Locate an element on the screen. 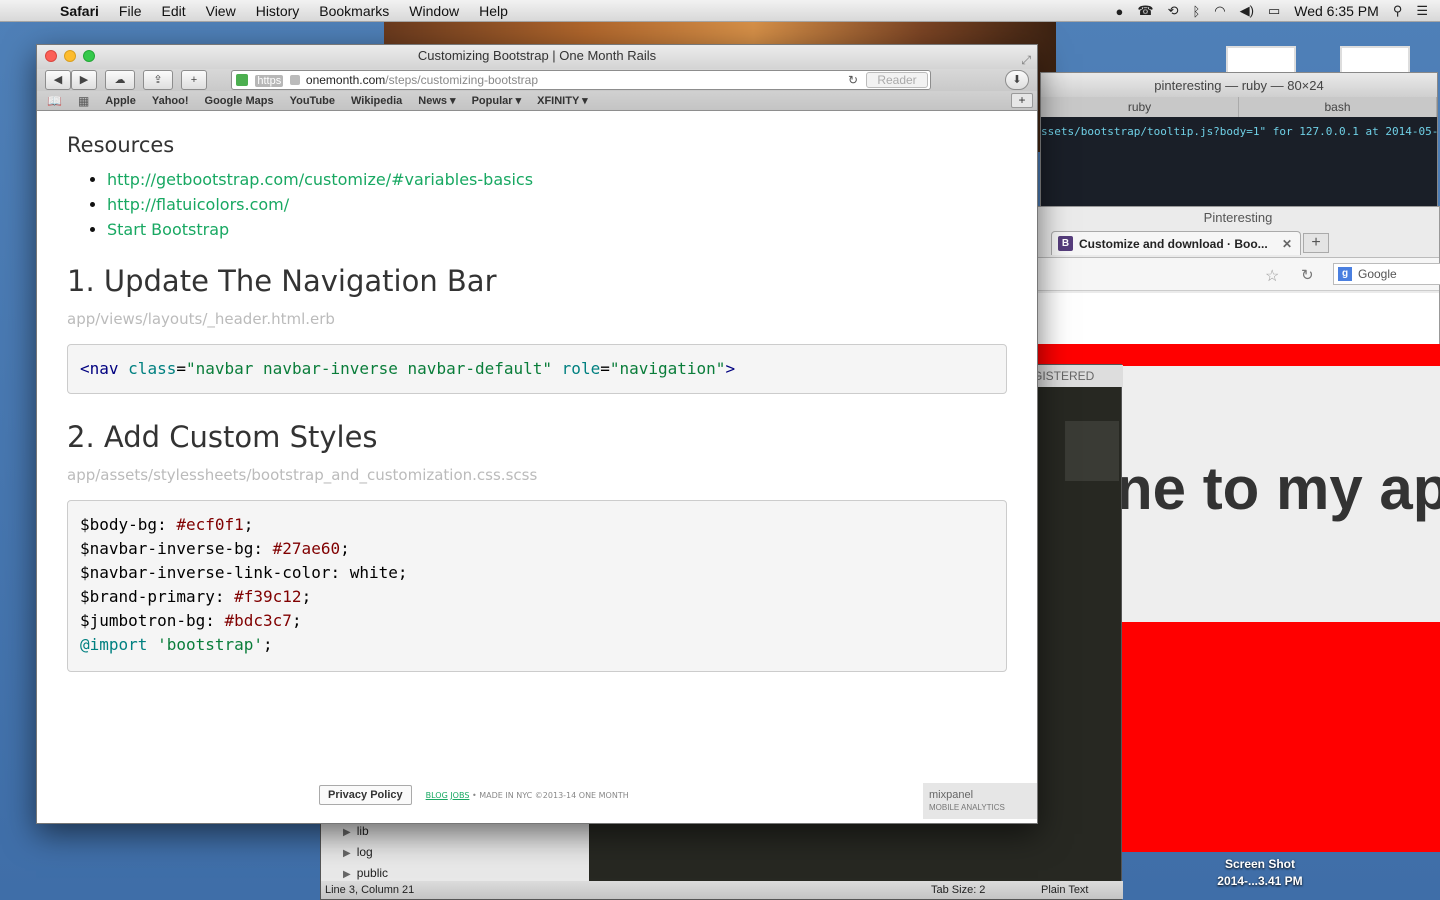 The image size is (1440, 900). bookmark-star-icon: ☆ is located at coordinates (1272, 276).